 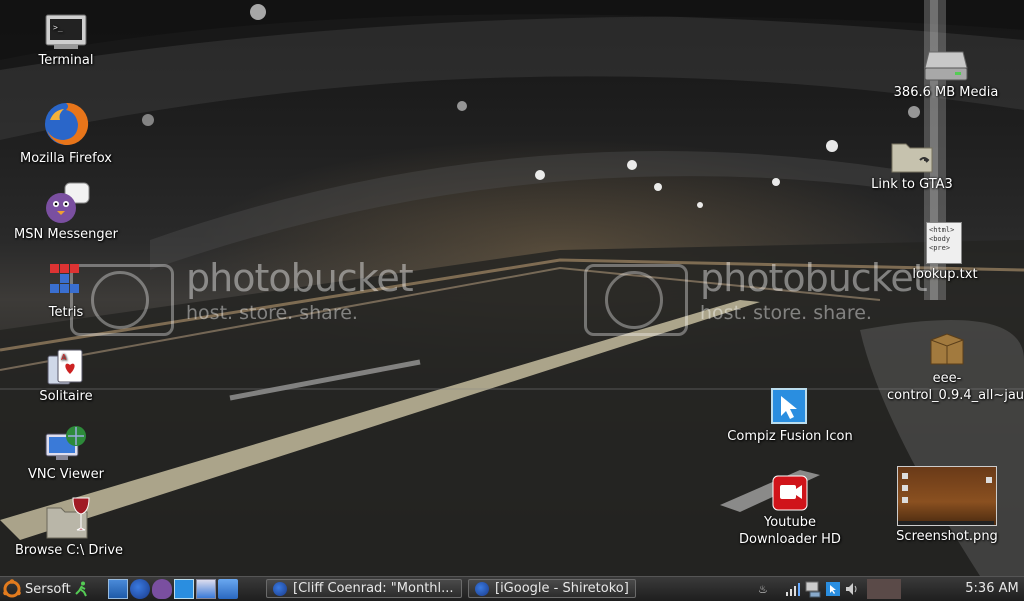 What do you see at coordinates (65, 443) in the screenshot?
I see `vnc-viewer-icon` at bounding box center [65, 443].